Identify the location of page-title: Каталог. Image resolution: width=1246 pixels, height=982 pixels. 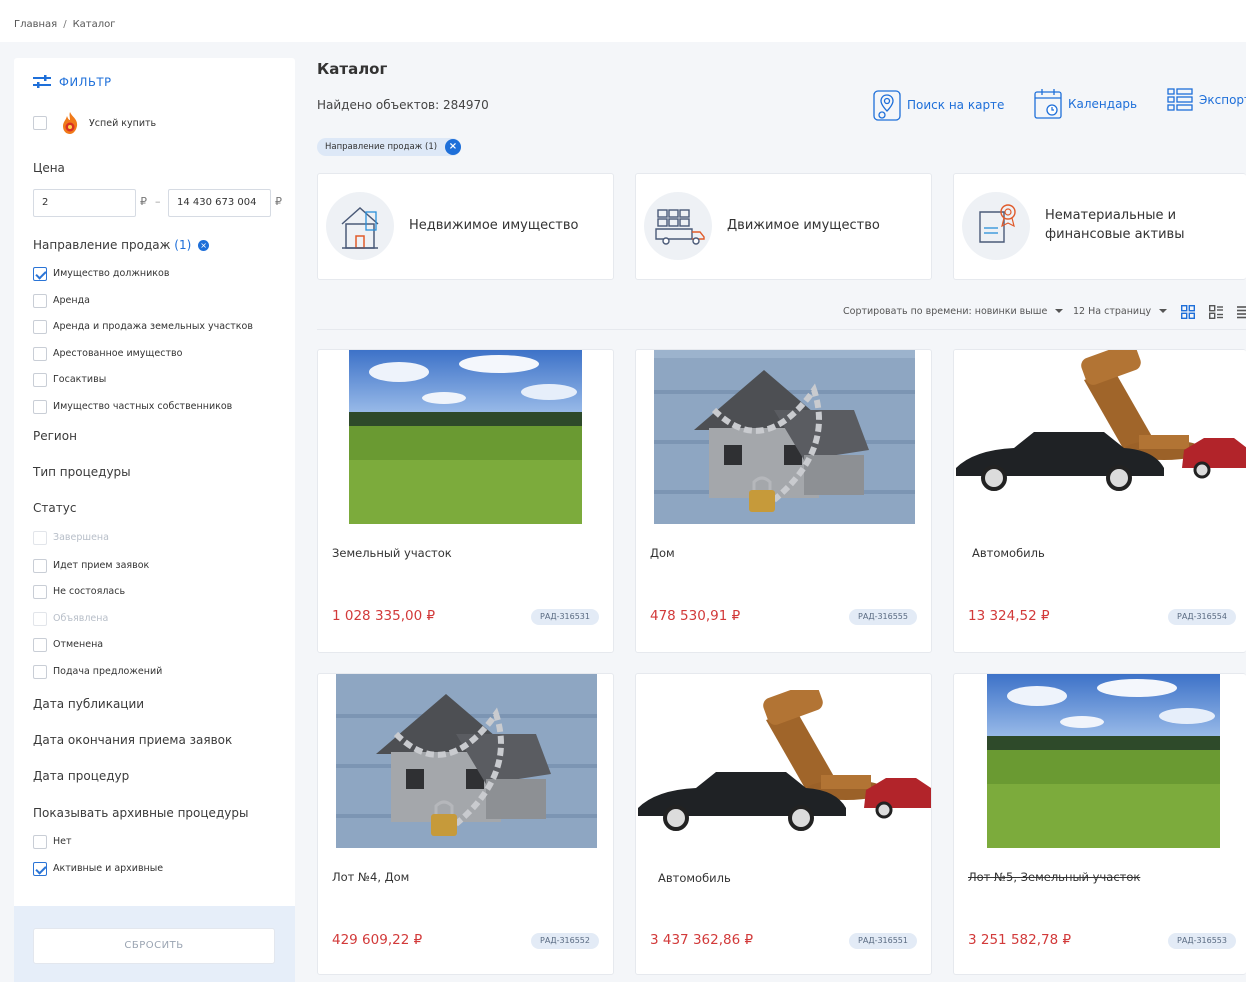
(352, 69).